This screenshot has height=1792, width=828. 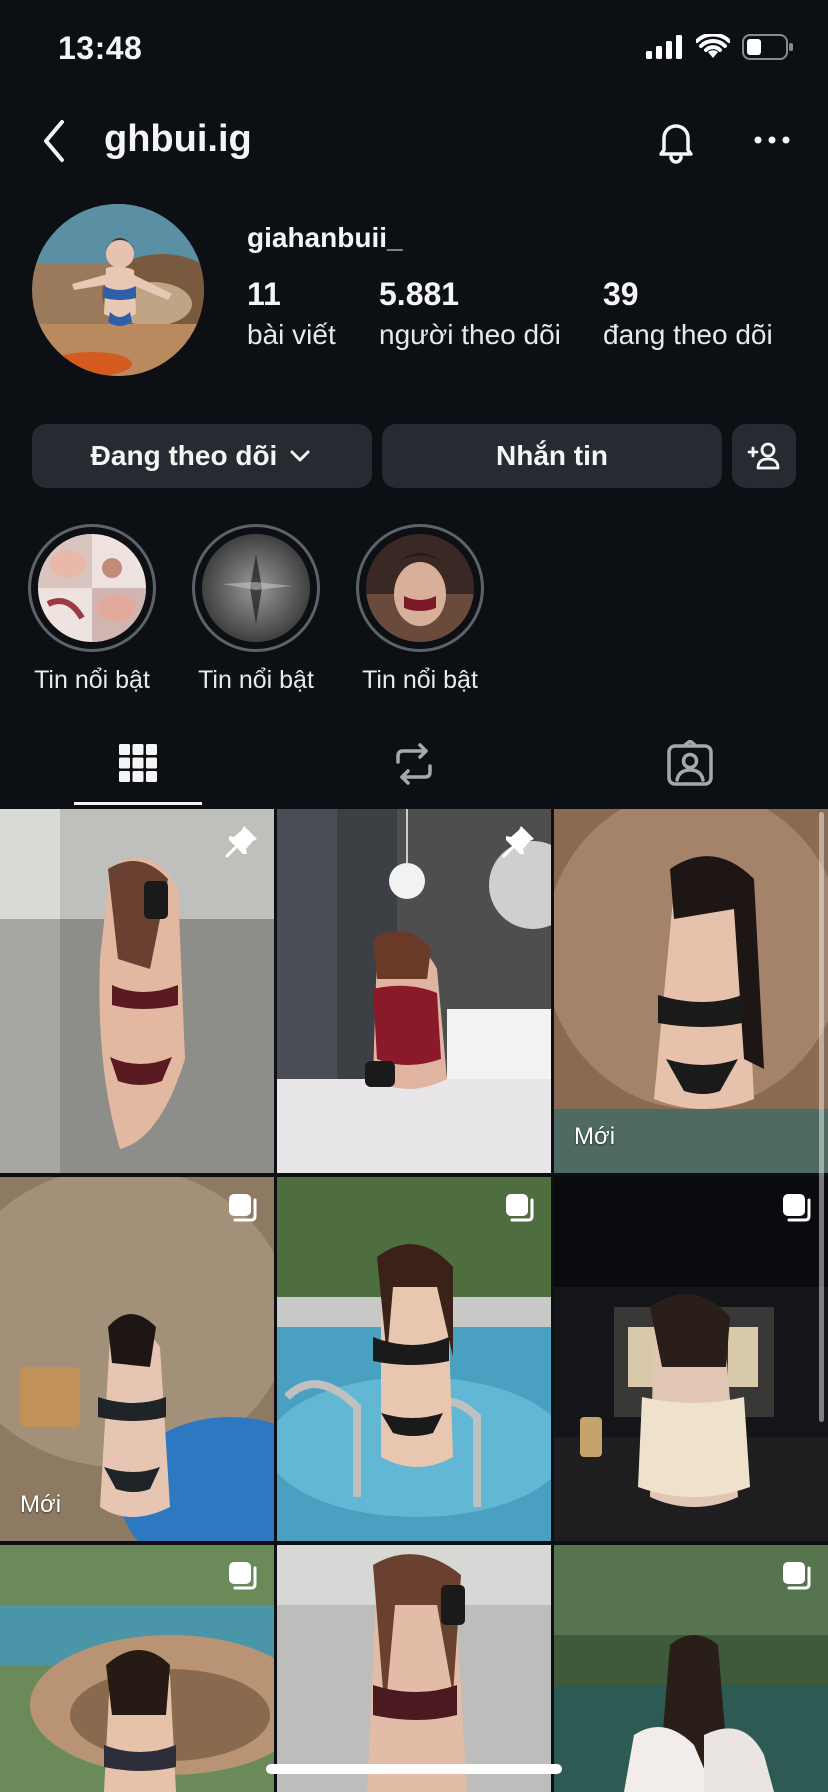 What do you see at coordinates (414, 141) in the screenshot?
I see `profile-header: ghbui.ig` at bounding box center [414, 141].